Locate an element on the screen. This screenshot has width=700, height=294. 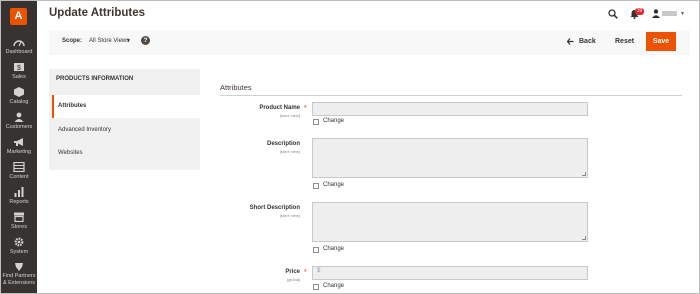
arrow-left-icon is located at coordinates (570, 41).